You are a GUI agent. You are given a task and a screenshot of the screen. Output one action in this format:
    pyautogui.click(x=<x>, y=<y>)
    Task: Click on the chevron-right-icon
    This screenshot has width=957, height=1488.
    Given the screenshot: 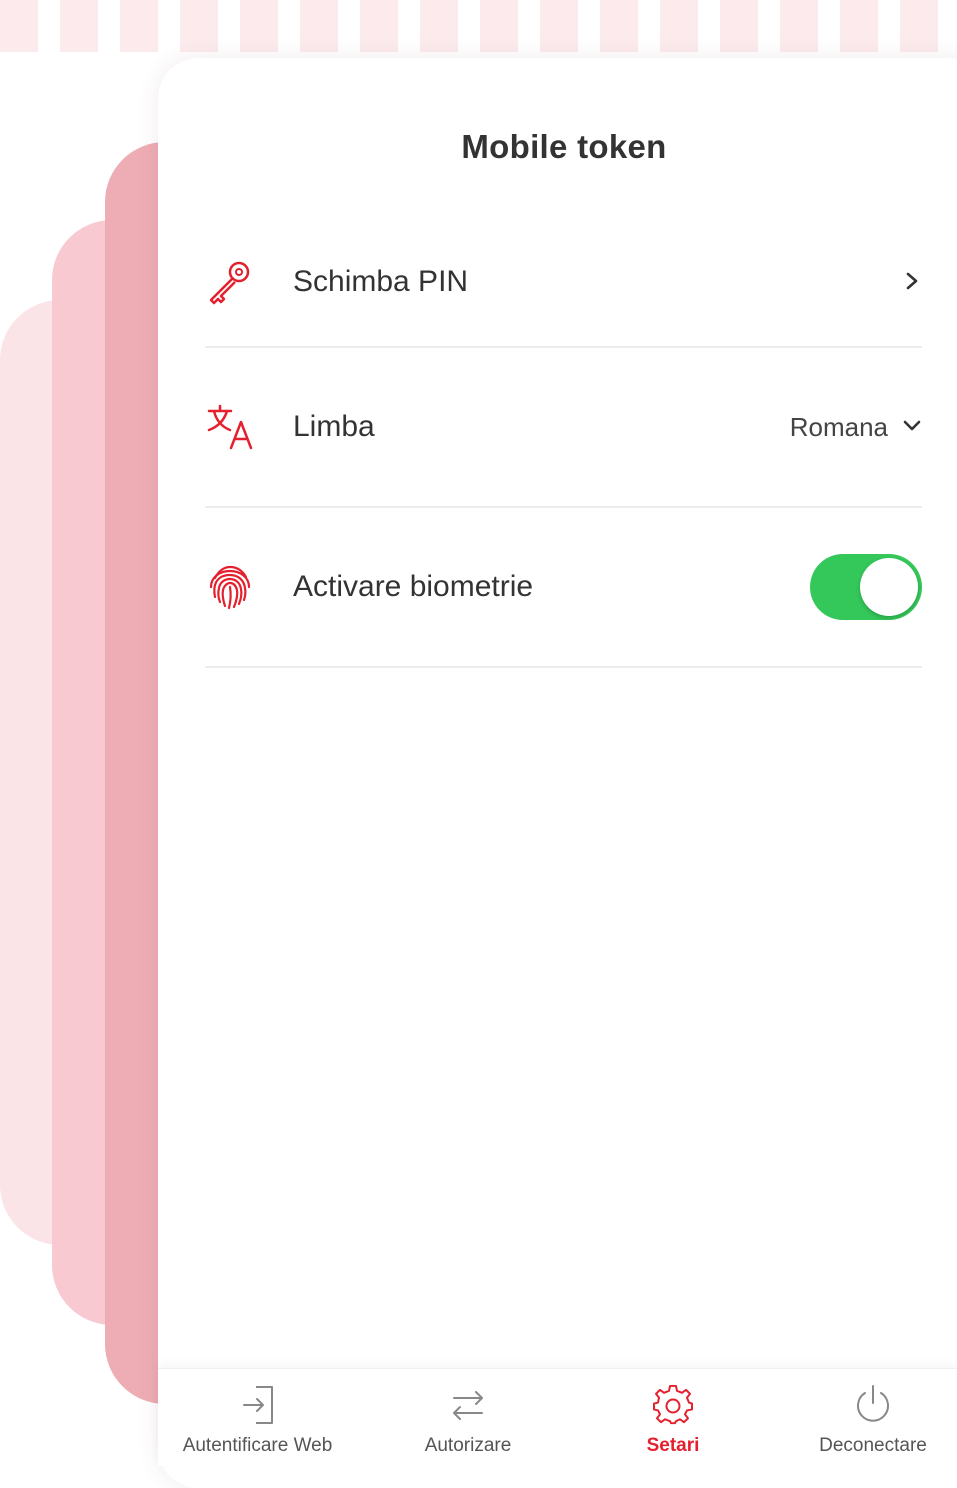 What is the action you would take?
    pyautogui.click(x=912, y=282)
    